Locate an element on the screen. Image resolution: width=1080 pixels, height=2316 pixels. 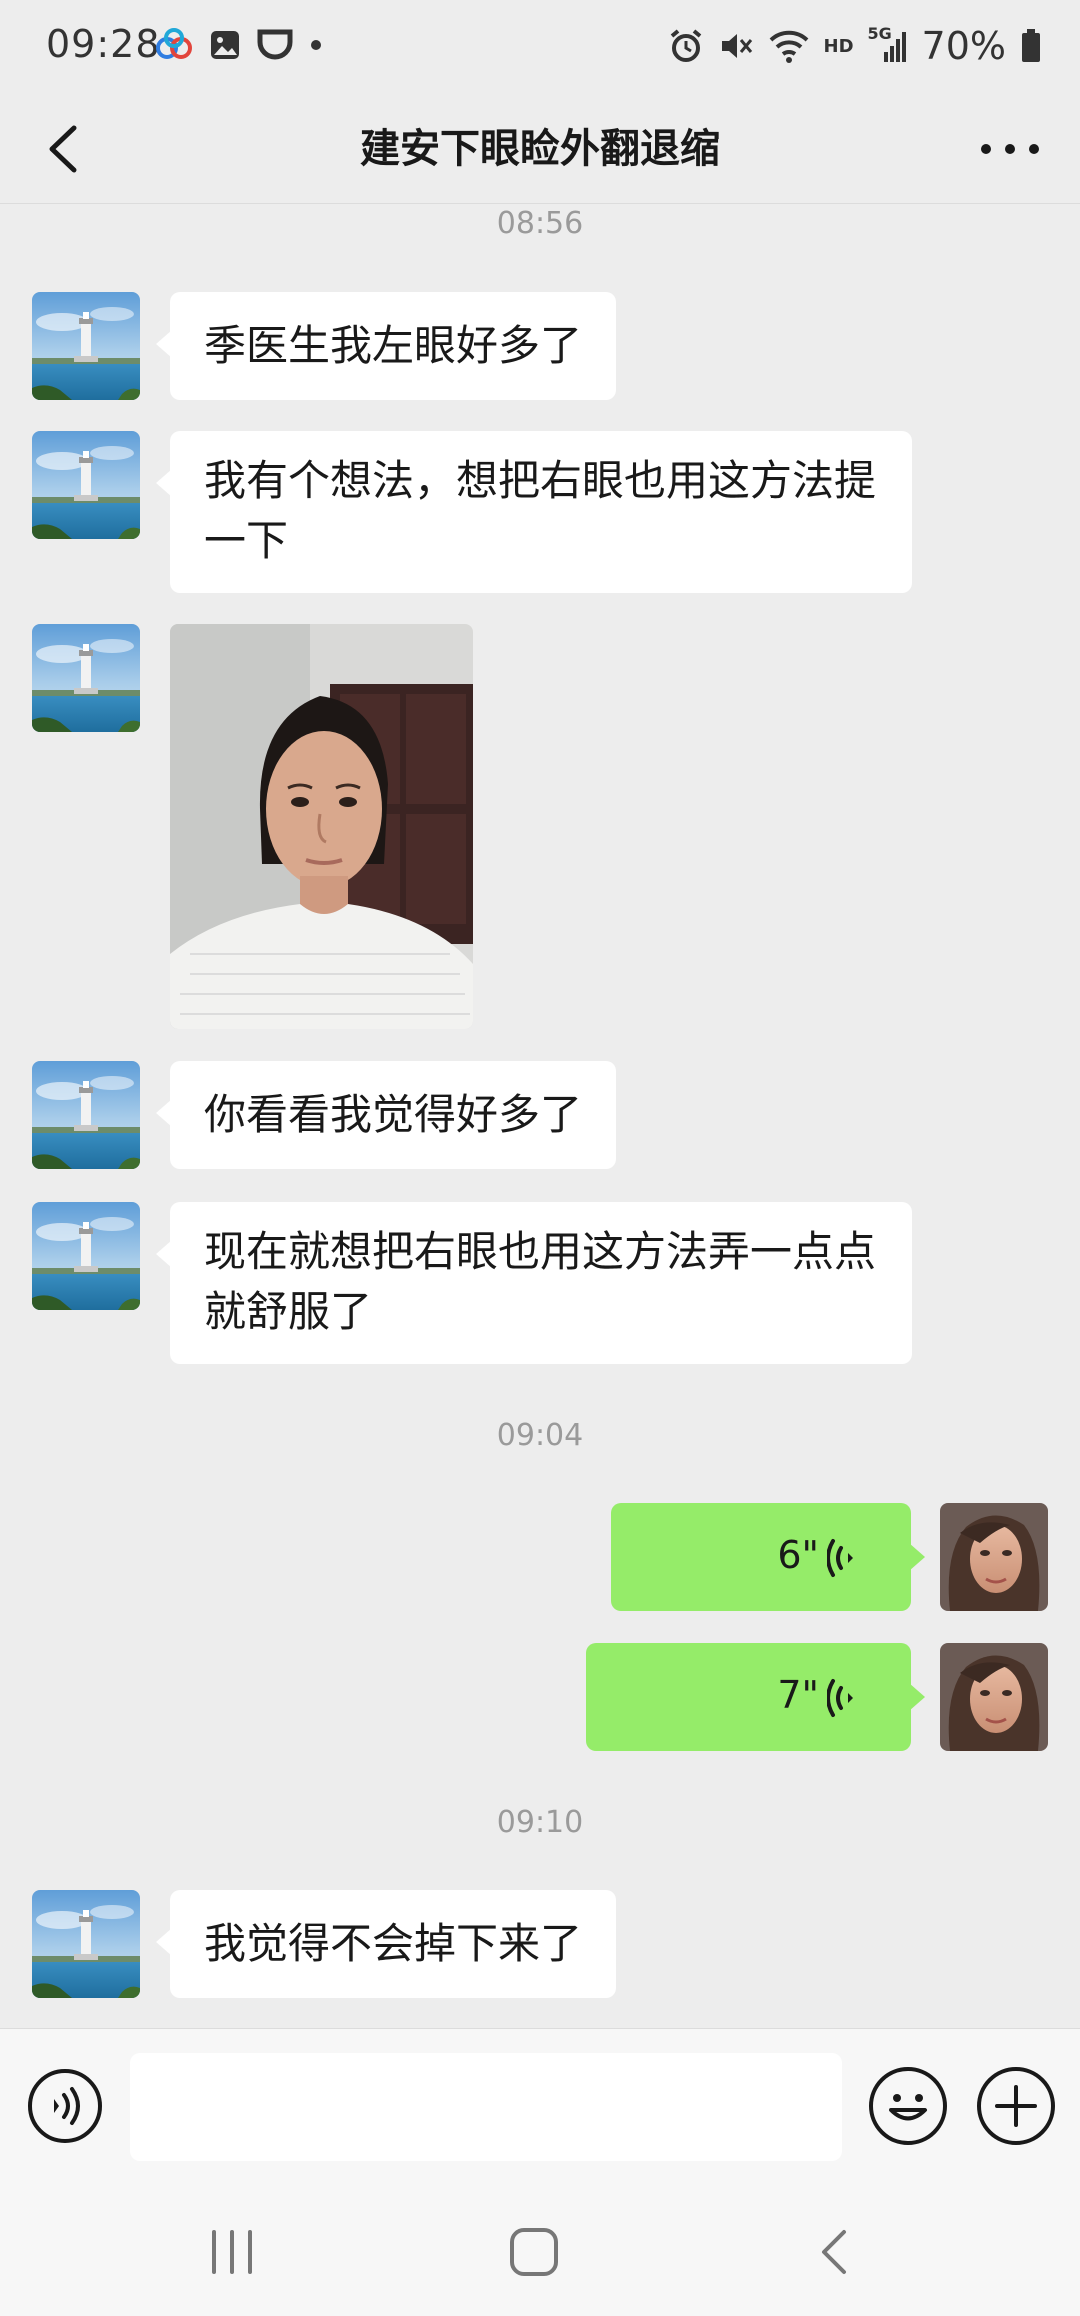
plus-button is located at coordinates (1016, 2106).